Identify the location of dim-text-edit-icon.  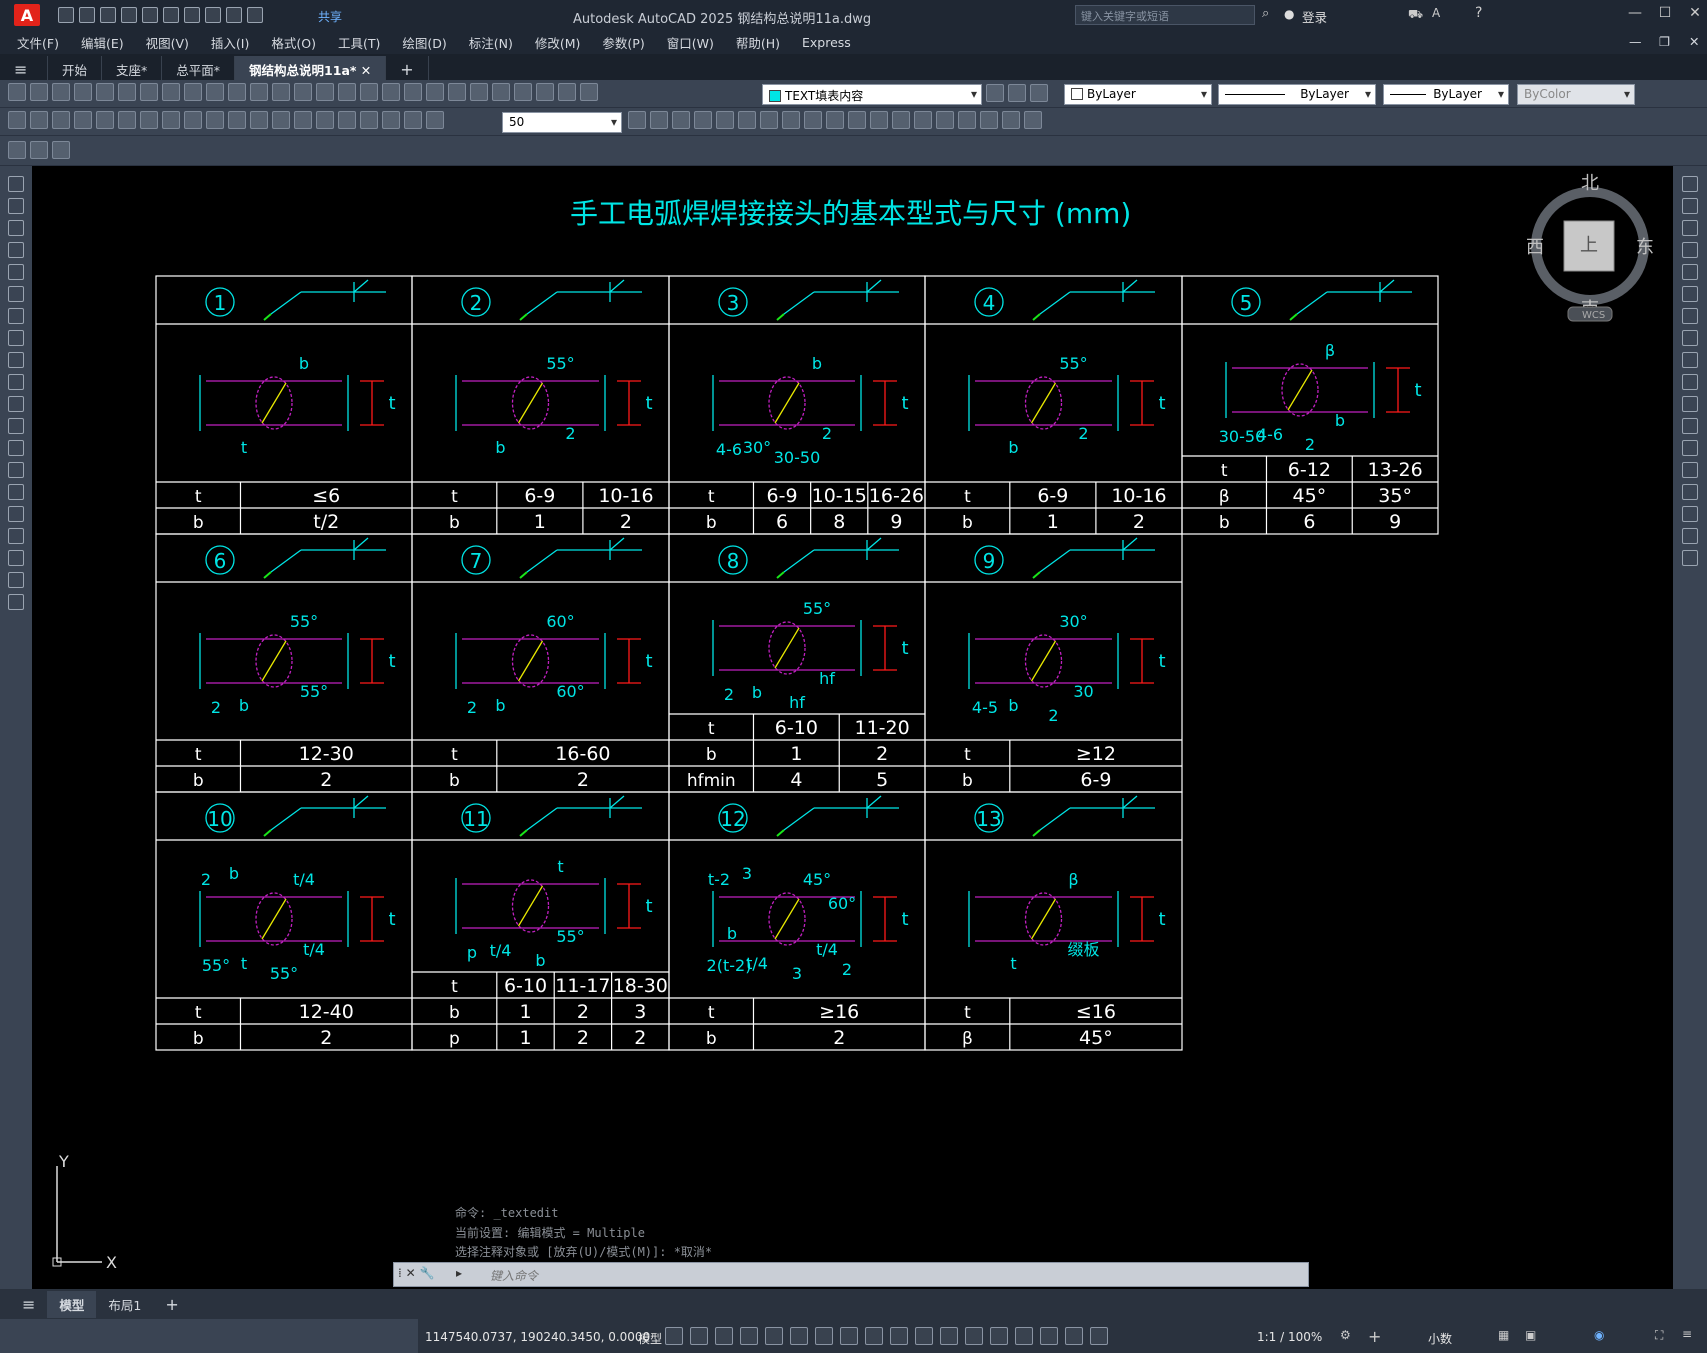
(413, 120).